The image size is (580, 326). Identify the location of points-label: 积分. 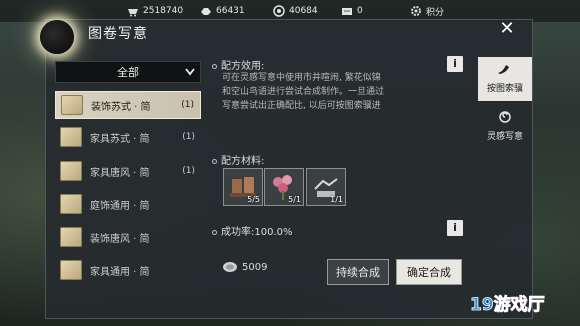
(435, 12).